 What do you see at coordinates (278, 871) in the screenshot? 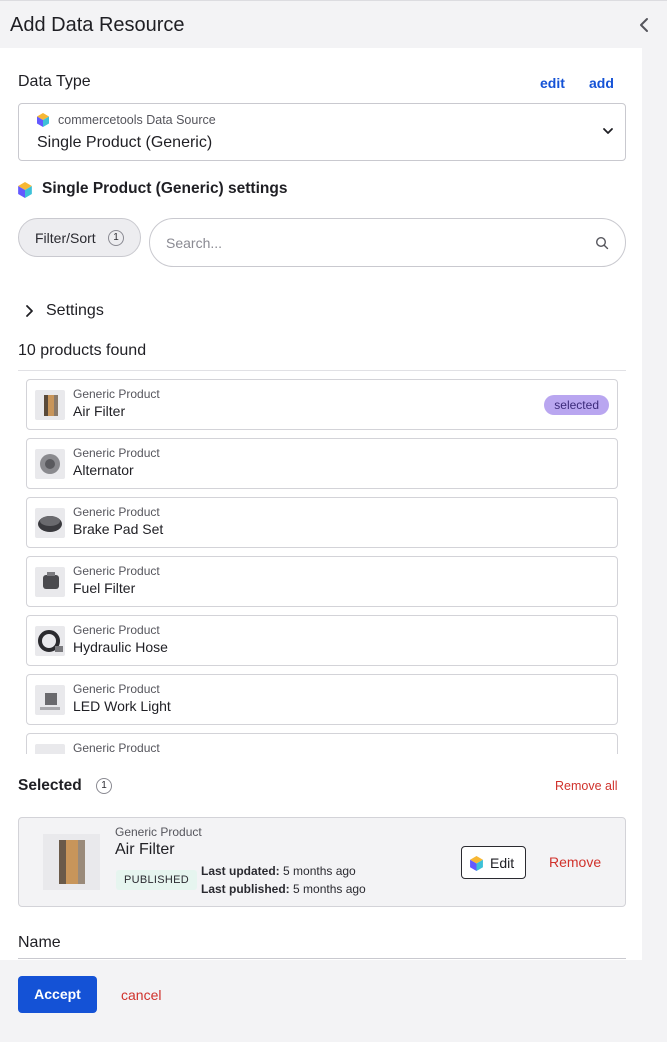
I see `last-updated: Last updated: 5 months ago` at bounding box center [278, 871].